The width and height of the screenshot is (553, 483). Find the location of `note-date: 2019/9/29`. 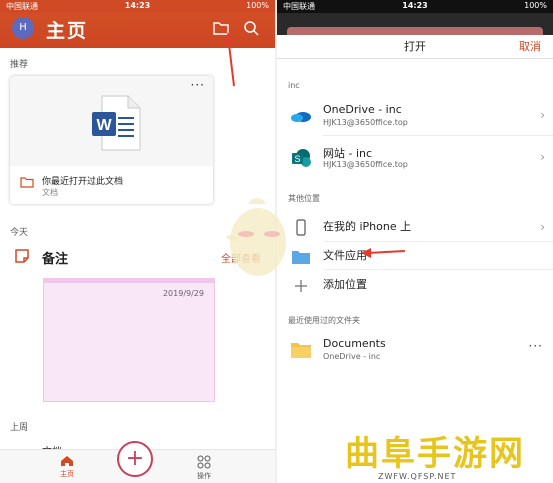

note-date: 2019/9/29 is located at coordinates (183, 293).